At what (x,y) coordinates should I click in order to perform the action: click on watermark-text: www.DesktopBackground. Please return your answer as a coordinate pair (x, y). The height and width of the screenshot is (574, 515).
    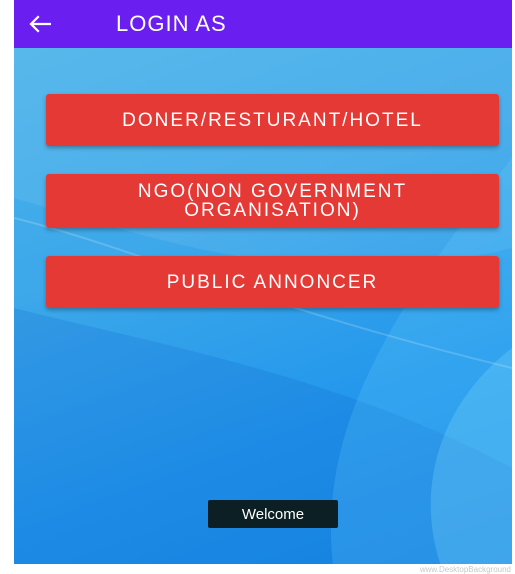
    Looking at the image, I should click on (465, 569).